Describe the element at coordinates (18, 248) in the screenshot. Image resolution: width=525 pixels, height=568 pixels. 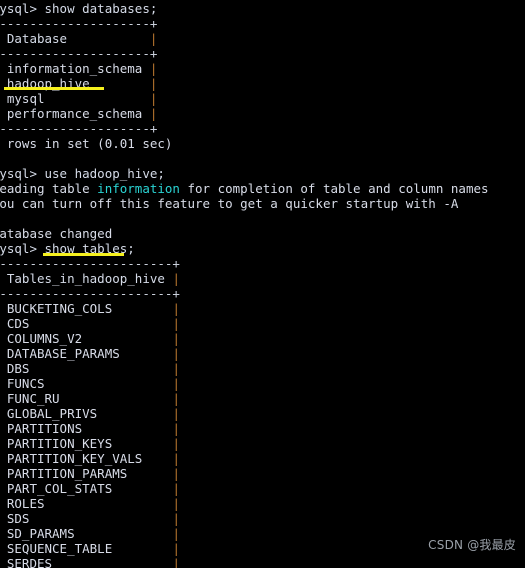
I see `prompt-3: mysql>` at that location.